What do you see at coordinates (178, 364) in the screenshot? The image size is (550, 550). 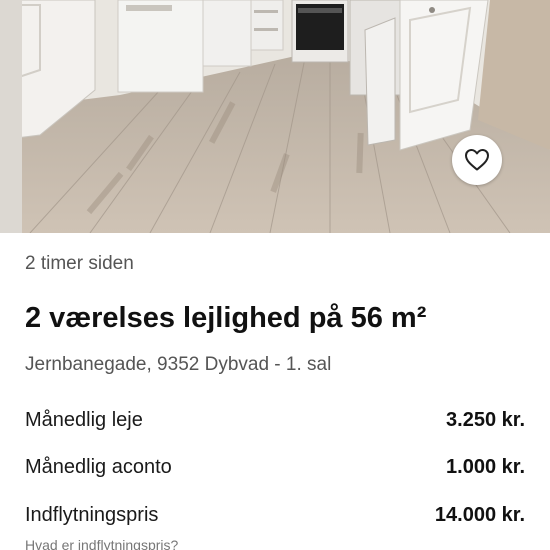 I see `listing-address: Jernbanegade, 9352 Dybvad - 1. sal` at bounding box center [178, 364].